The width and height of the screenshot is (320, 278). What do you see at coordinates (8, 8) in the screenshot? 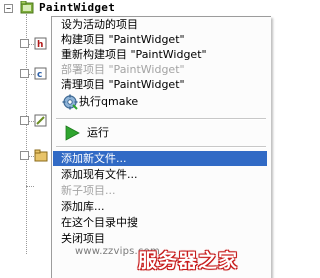
I see `tree-expander-root: −` at bounding box center [8, 8].